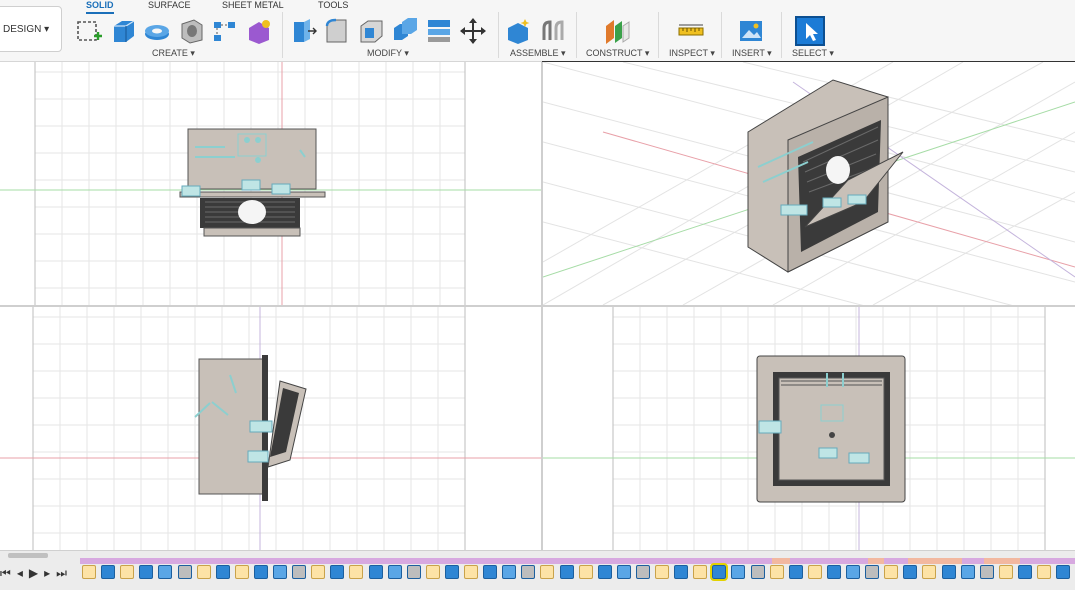 The width and height of the screenshot is (1075, 590). Describe the element at coordinates (191, 31) in the screenshot. I see `hole-icon` at that location.